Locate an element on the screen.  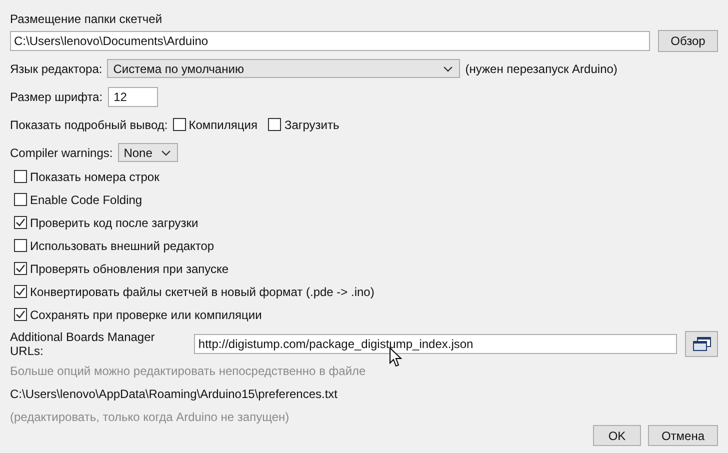
window-button is located at coordinates (701, 343).